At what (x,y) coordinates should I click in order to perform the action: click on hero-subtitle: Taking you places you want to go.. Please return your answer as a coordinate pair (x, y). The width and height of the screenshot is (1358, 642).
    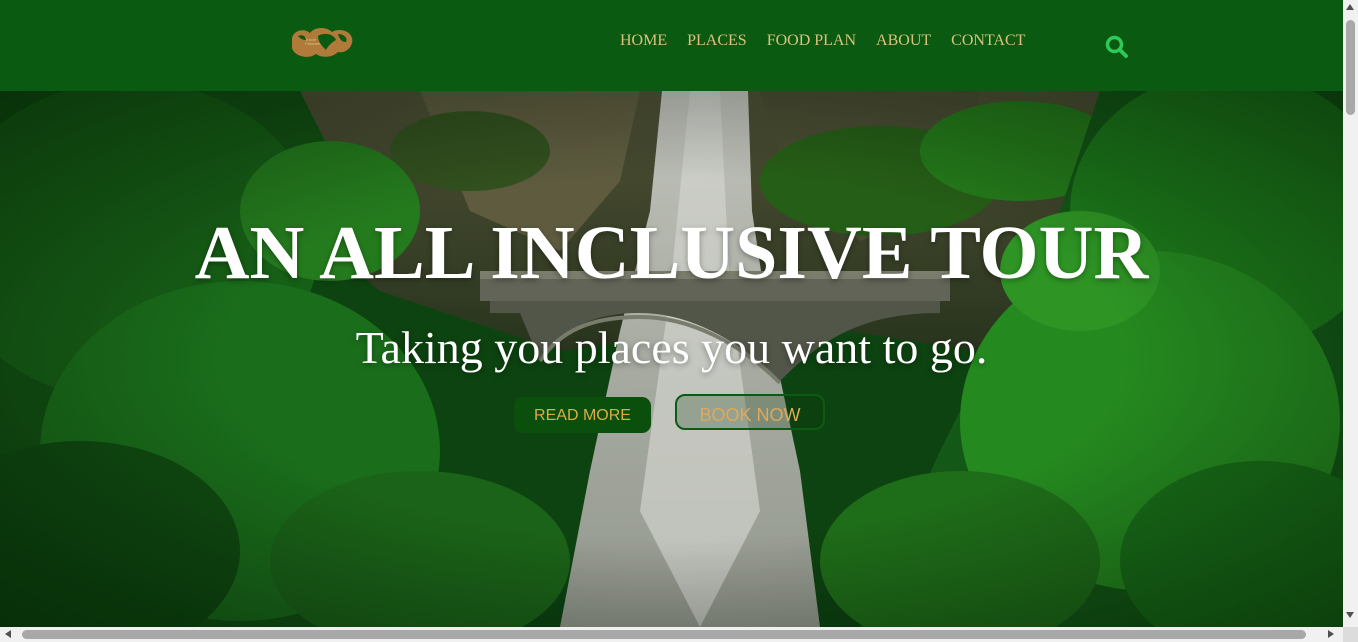
    Looking at the image, I should click on (671, 347).